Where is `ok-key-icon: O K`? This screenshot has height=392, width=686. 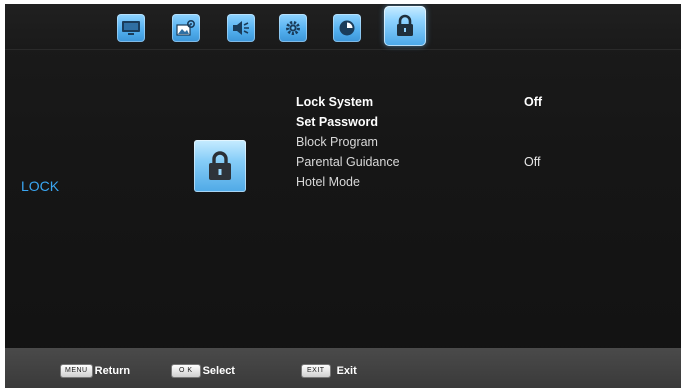 ok-key-icon: O K is located at coordinates (186, 371).